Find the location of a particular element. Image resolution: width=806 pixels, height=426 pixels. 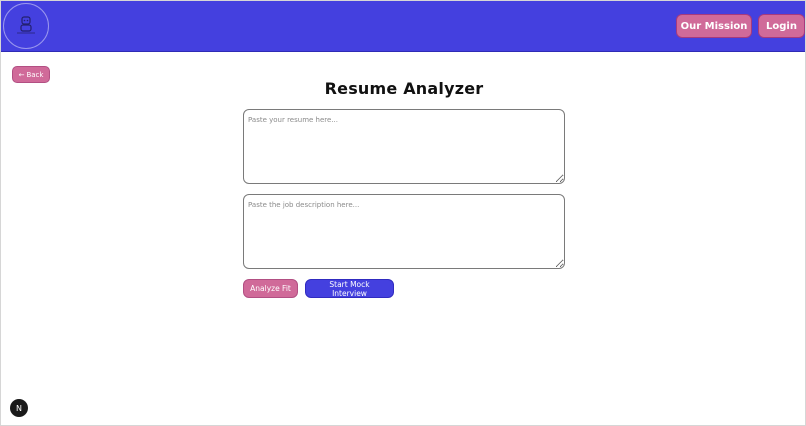

logo-graphic is located at coordinates (26, 25).